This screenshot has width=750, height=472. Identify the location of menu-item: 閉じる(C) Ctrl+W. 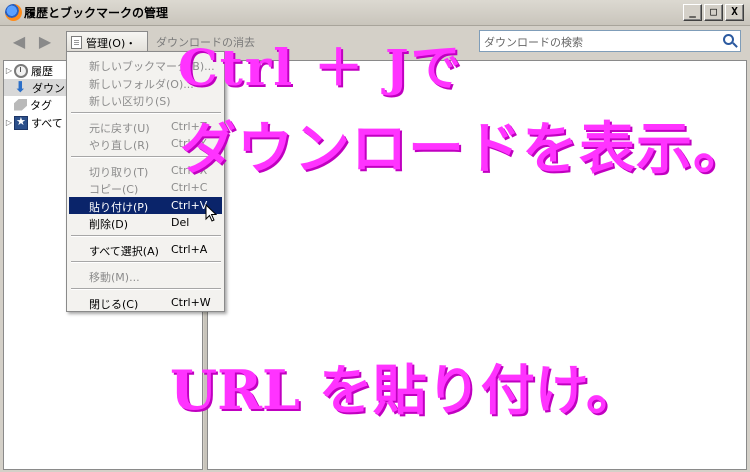
(145, 302).